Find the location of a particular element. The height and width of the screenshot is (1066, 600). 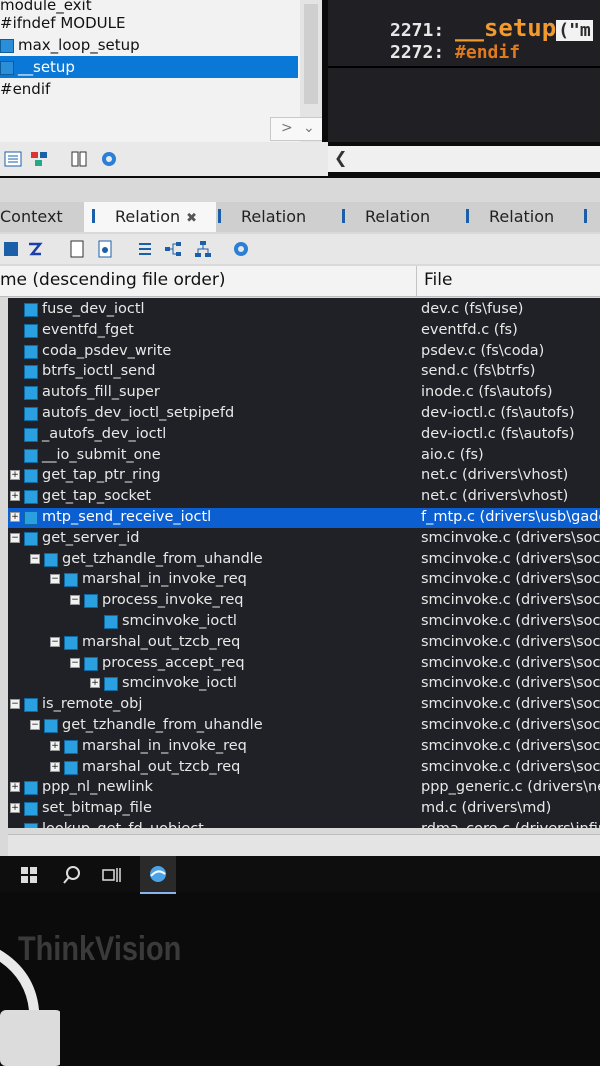

task-view-icon is located at coordinates (112, 875).